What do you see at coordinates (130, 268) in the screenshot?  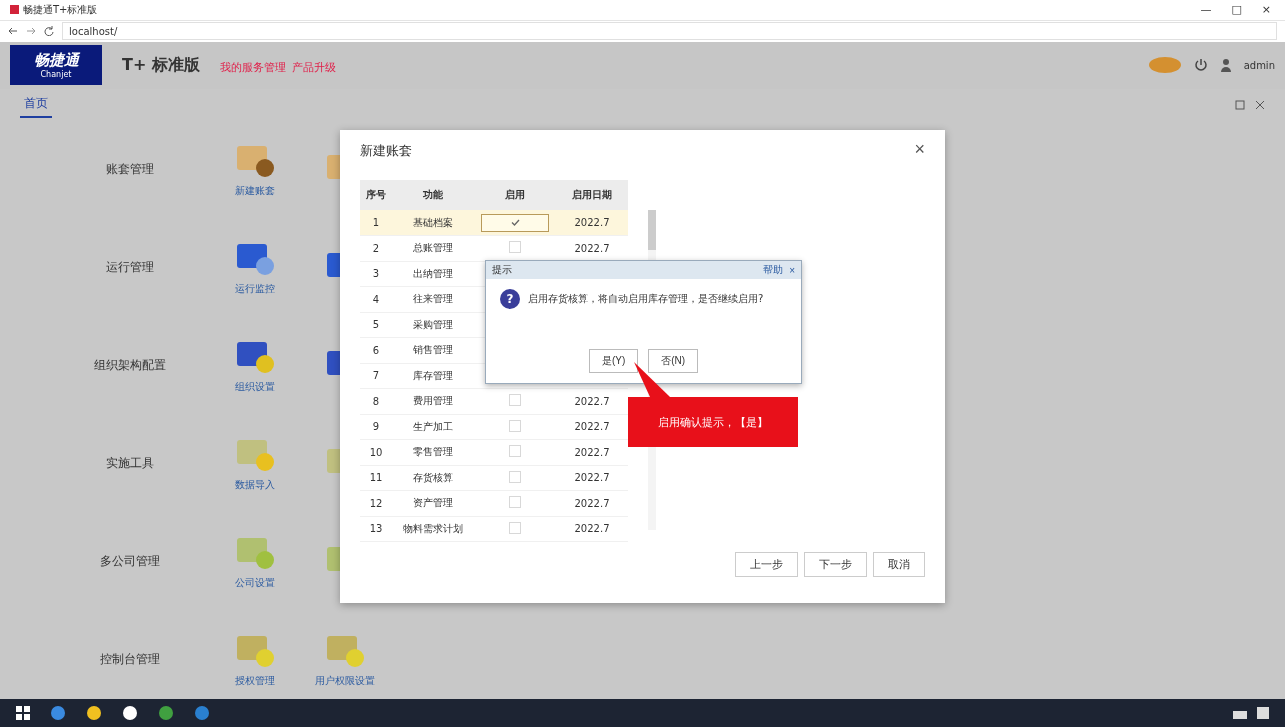 I see `category-label: 运行管理` at bounding box center [130, 268].